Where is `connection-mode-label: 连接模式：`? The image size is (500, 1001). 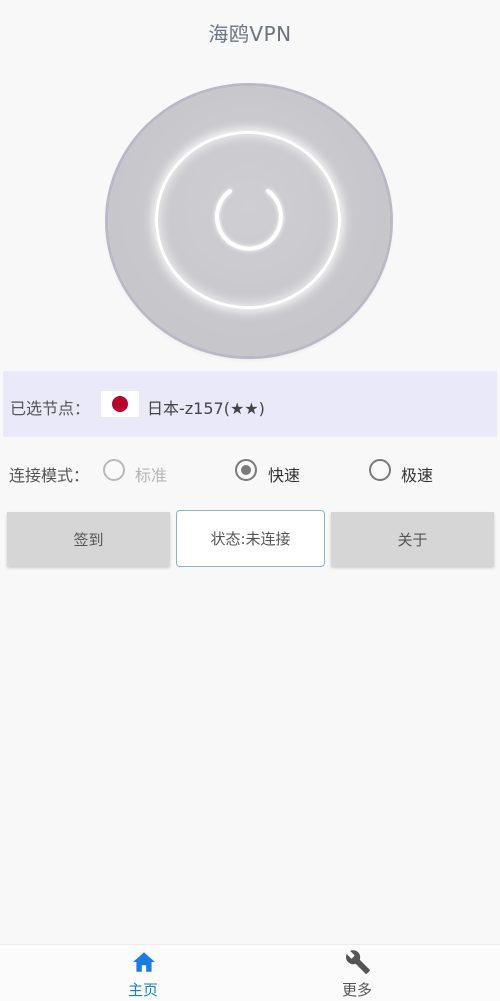 connection-mode-label: 连接模式： is located at coordinates (49, 475).